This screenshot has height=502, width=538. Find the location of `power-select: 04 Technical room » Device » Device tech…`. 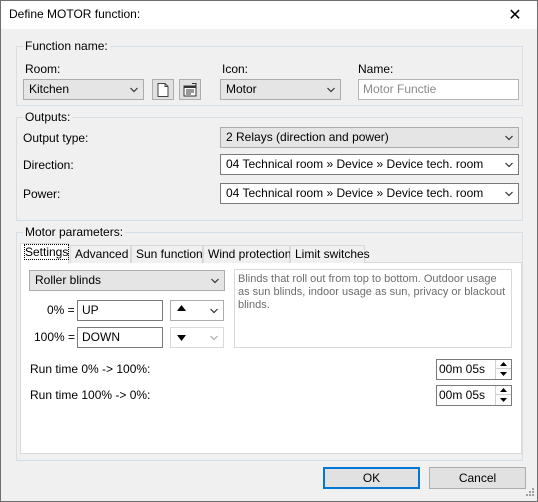

power-select: 04 Technical room » Device » Device tech… is located at coordinates (369, 193).